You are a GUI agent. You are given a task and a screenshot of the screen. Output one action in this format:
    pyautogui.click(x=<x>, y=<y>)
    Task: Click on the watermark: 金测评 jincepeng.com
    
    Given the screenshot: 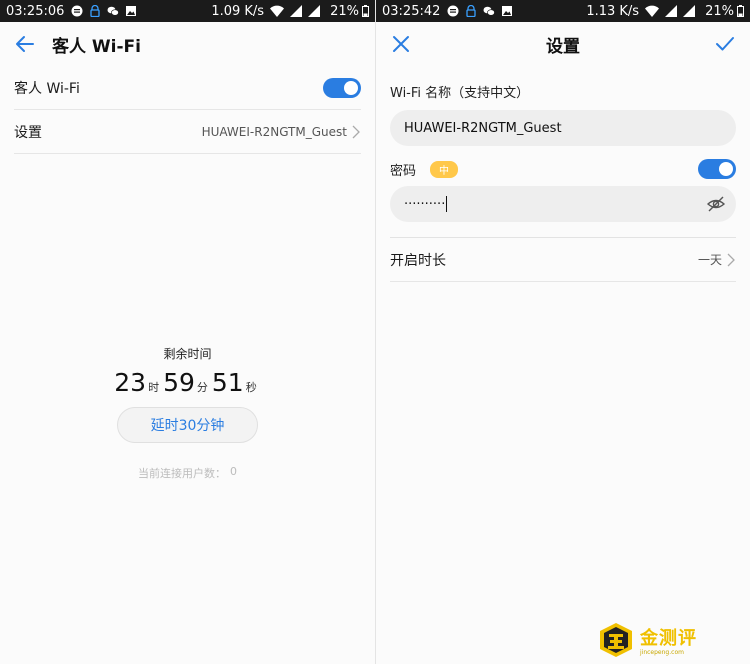 What is the action you would take?
    pyautogui.click(x=670, y=640)
    